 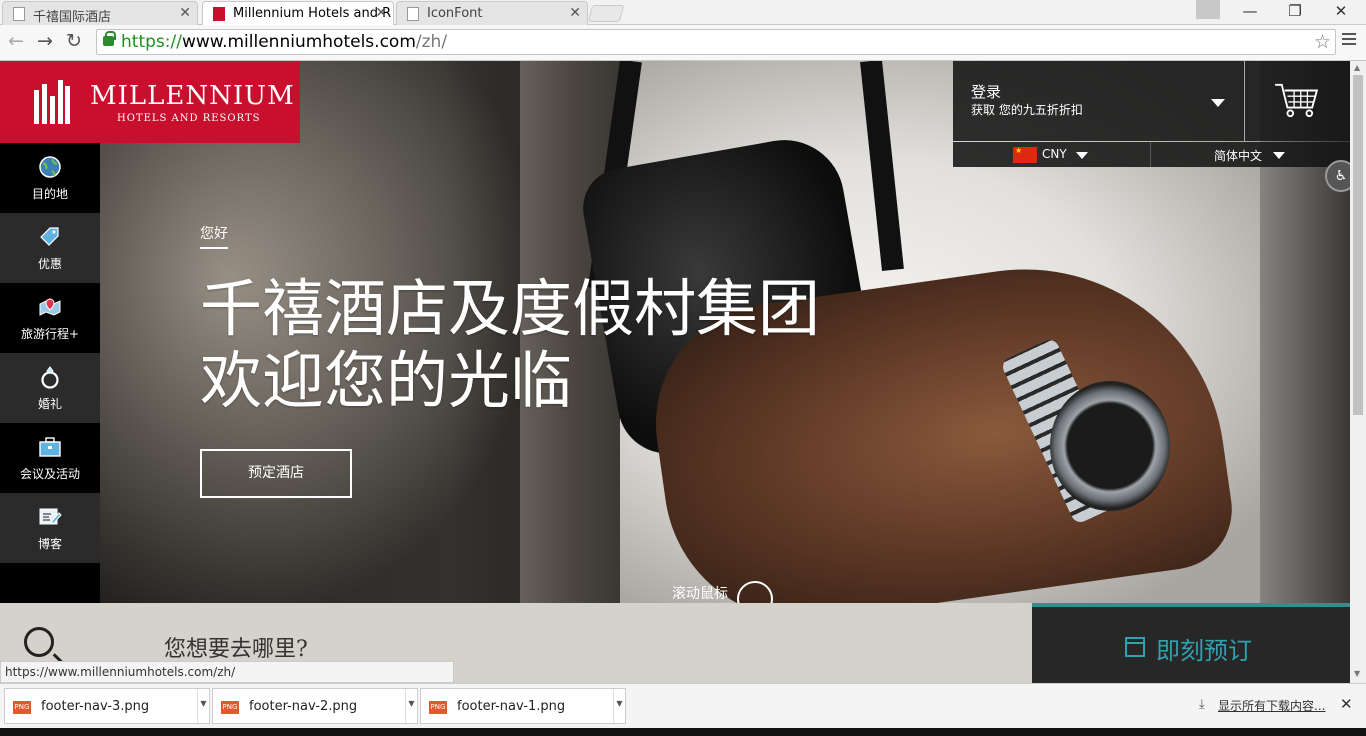 What do you see at coordinates (986, 91) in the screenshot?
I see `login-link: 登录` at bounding box center [986, 91].